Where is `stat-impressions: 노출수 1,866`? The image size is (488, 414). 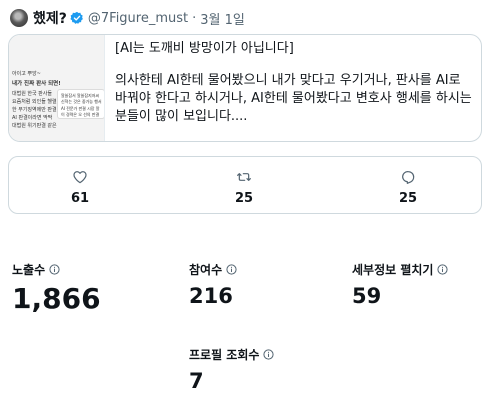 stat-impressions: 노출수 1,866 is located at coordinates (56, 288).